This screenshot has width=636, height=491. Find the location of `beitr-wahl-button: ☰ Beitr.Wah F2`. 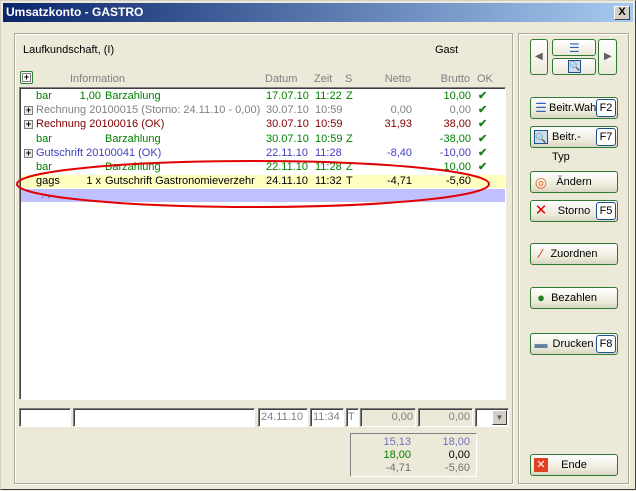

beitr-wahl-button: ☰ Beitr.Wah F2 is located at coordinates (574, 108).